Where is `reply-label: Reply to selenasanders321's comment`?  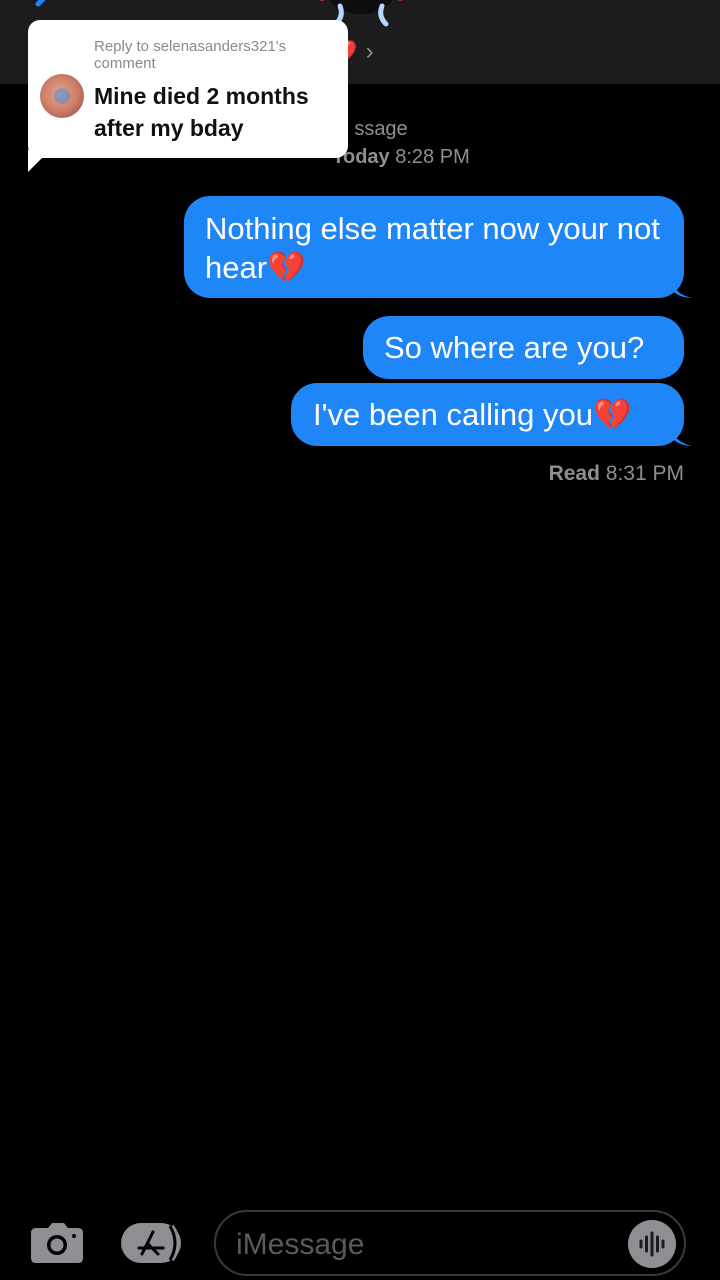
reply-label: Reply to selenasanders321's comment is located at coordinates (190, 55).